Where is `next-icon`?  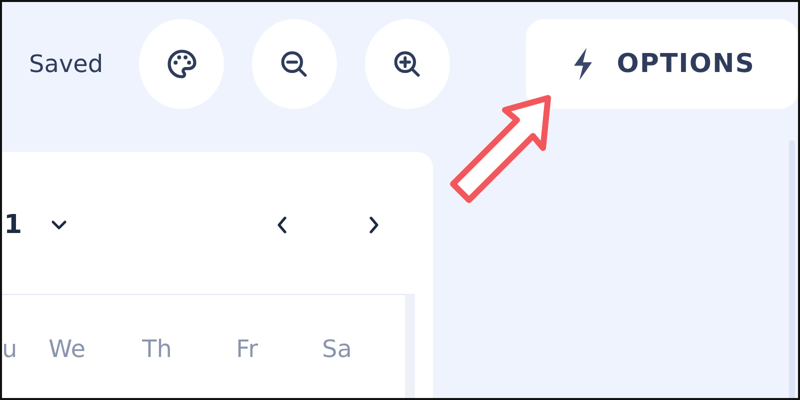
next-icon is located at coordinates (374, 225).